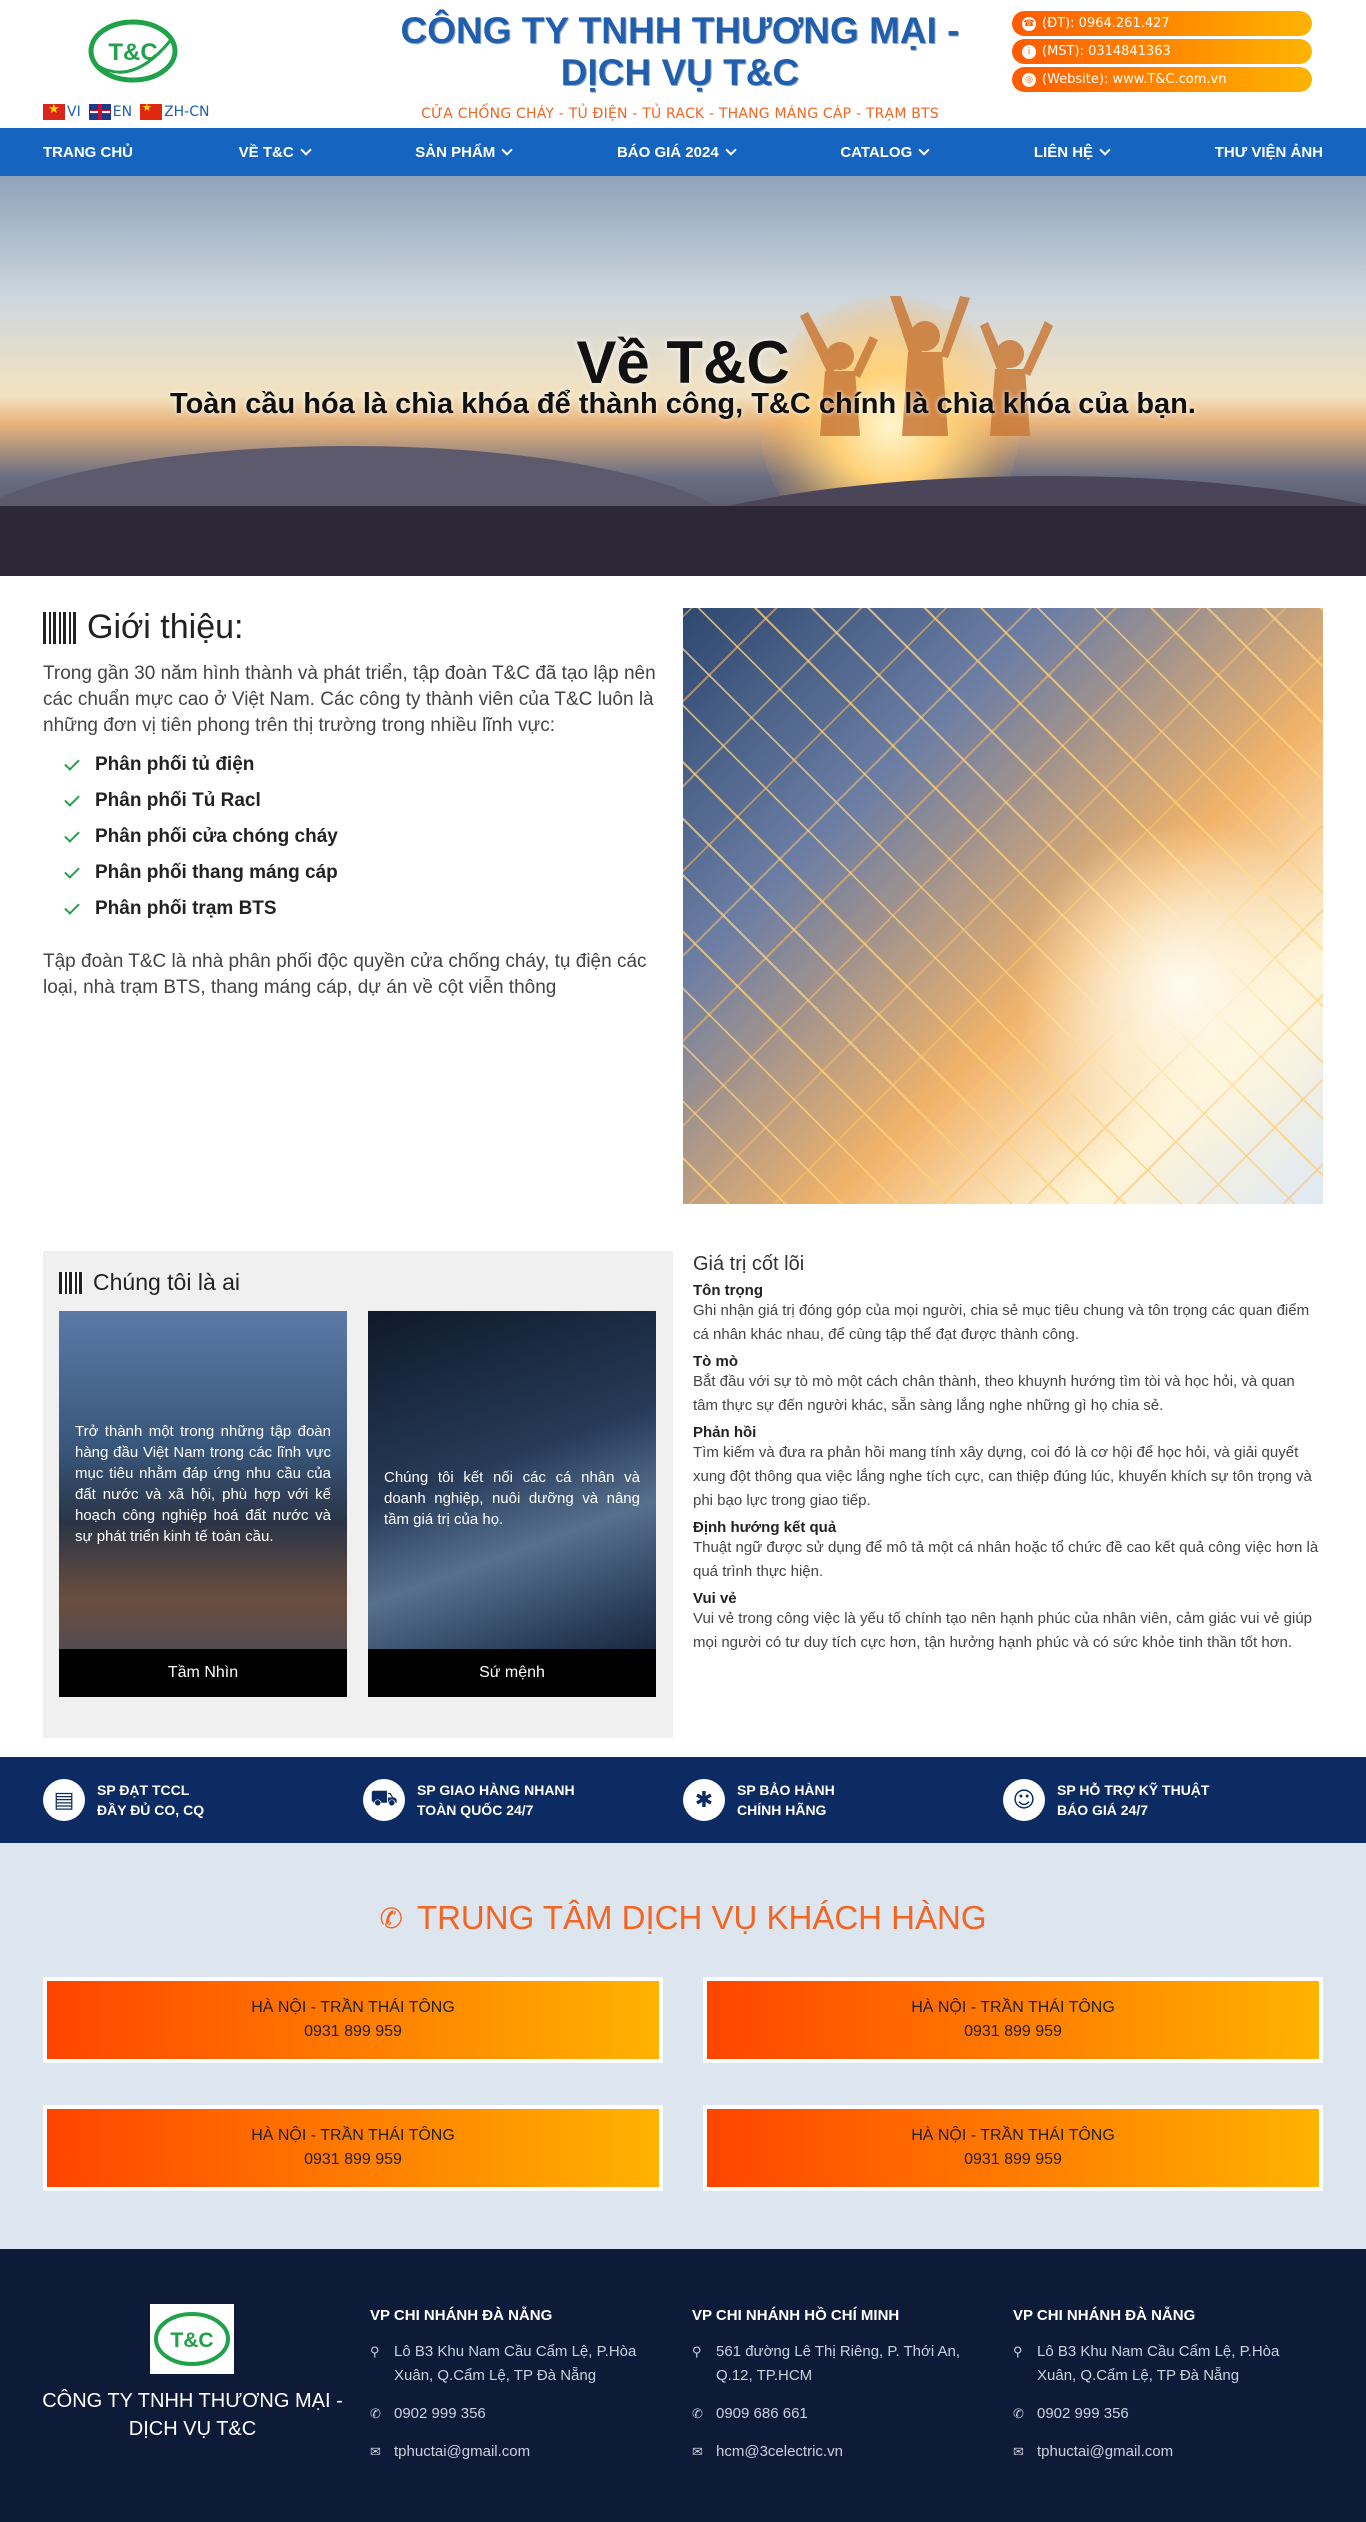 The image size is (1366, 2522). What do you see at coordinates (192, 2429) in the screenshot?
I see `footer-company-line2: DỊCH VỤ T&C` at bounding box center [192, 2429].